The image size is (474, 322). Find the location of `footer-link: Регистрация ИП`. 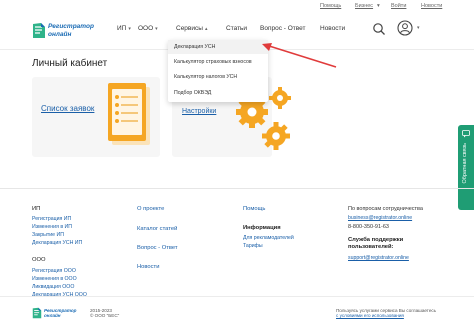

footer-link: Регистрация ИП is located at coordinates (51, 219).